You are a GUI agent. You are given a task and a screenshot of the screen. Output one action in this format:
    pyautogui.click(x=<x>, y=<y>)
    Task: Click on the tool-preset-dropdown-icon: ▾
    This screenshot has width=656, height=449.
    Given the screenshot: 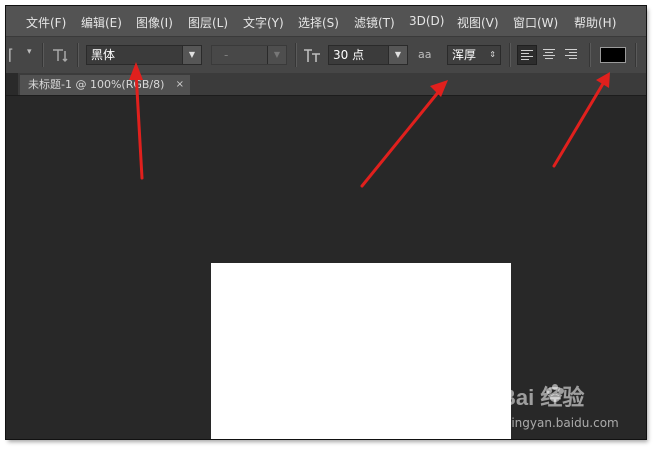 What is the action you would take?
    pyautogui.click(x=29, y=52)
    